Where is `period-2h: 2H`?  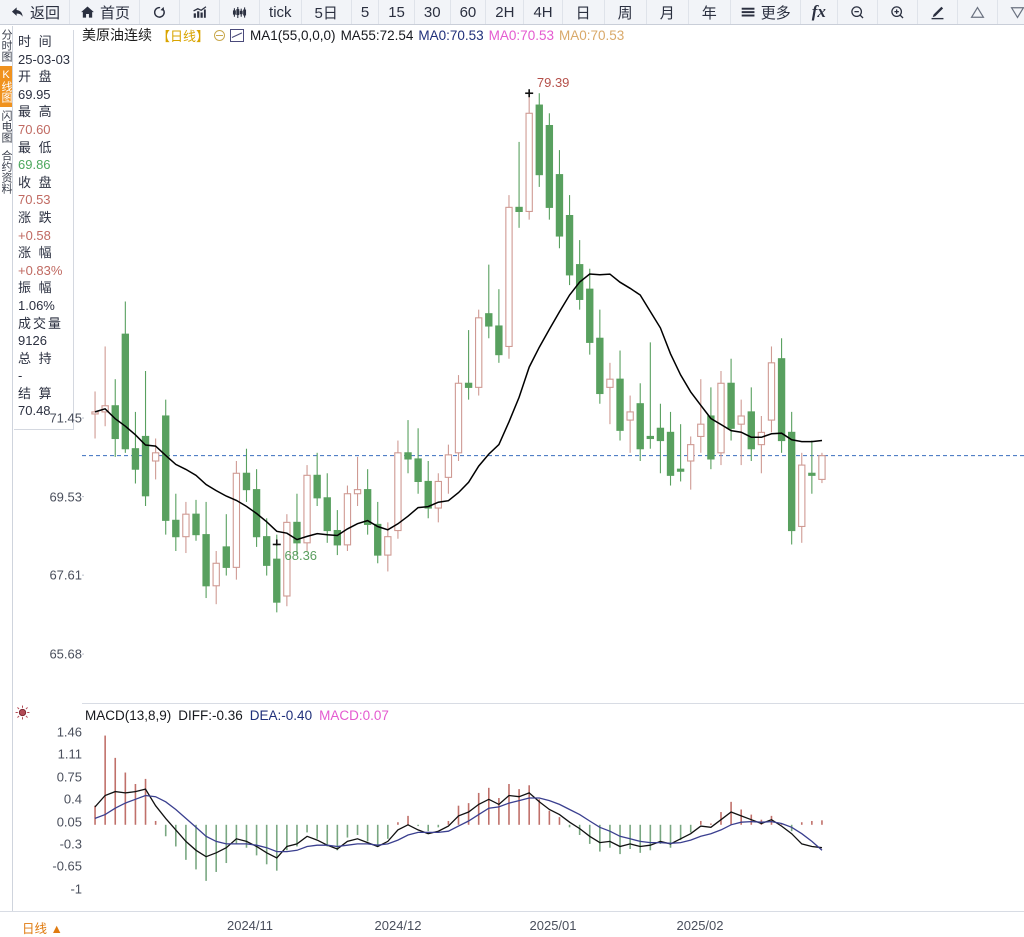 period-2h: 2H is located at coordinates (505, 12).